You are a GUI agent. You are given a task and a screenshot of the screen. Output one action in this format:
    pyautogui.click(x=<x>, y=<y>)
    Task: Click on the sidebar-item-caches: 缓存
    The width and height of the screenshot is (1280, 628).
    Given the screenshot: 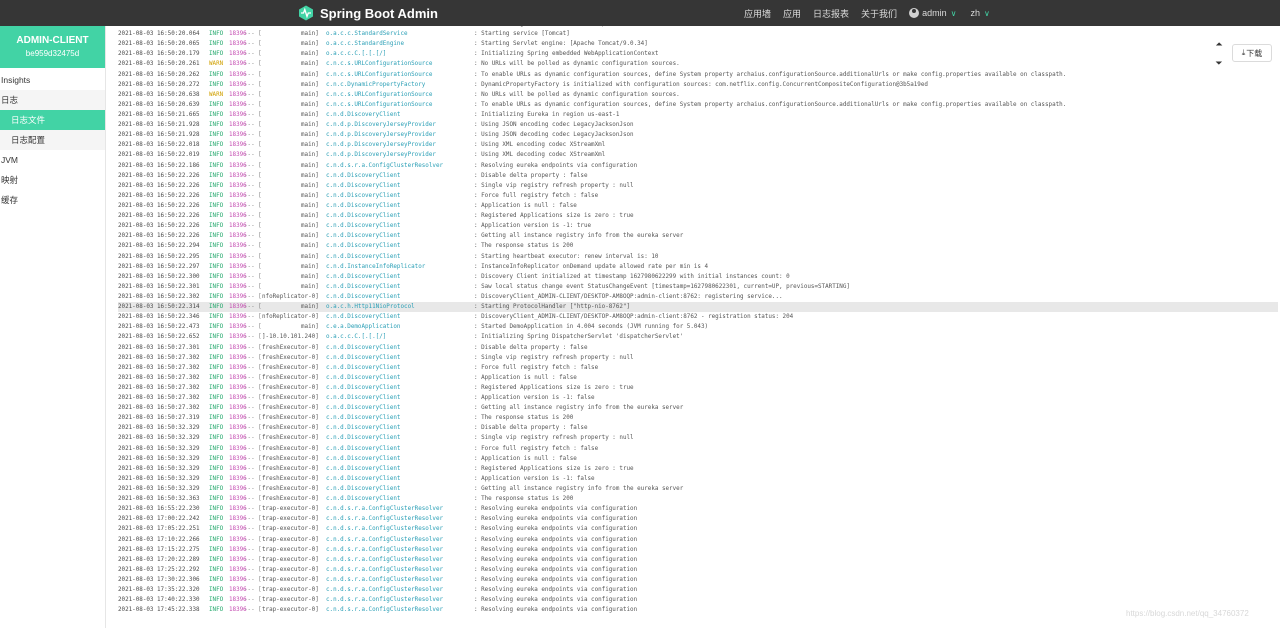 What is the action you would take?
    pyautogui.click(x=52, y=200)
    